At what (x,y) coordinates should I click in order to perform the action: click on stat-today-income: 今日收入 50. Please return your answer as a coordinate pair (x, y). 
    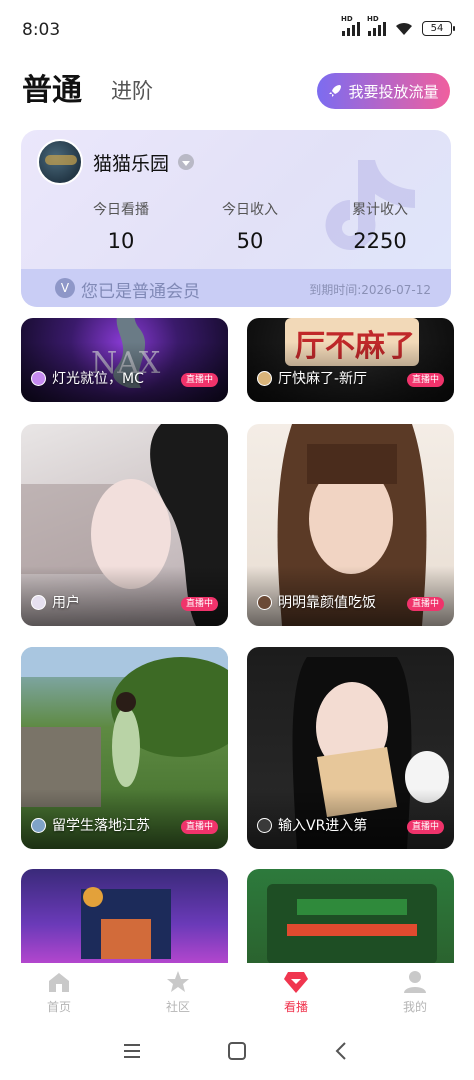
    Looking at the image, I should click on (250, 226).